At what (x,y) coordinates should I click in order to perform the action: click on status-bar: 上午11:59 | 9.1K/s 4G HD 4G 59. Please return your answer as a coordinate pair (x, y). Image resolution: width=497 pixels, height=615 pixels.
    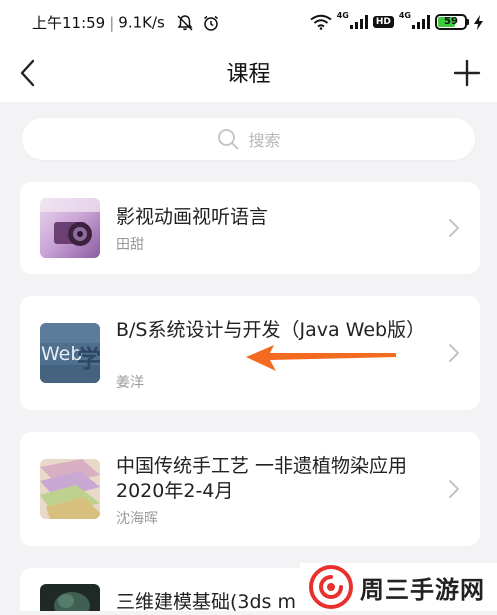
    Looking at the image, I should click on (248, 22).